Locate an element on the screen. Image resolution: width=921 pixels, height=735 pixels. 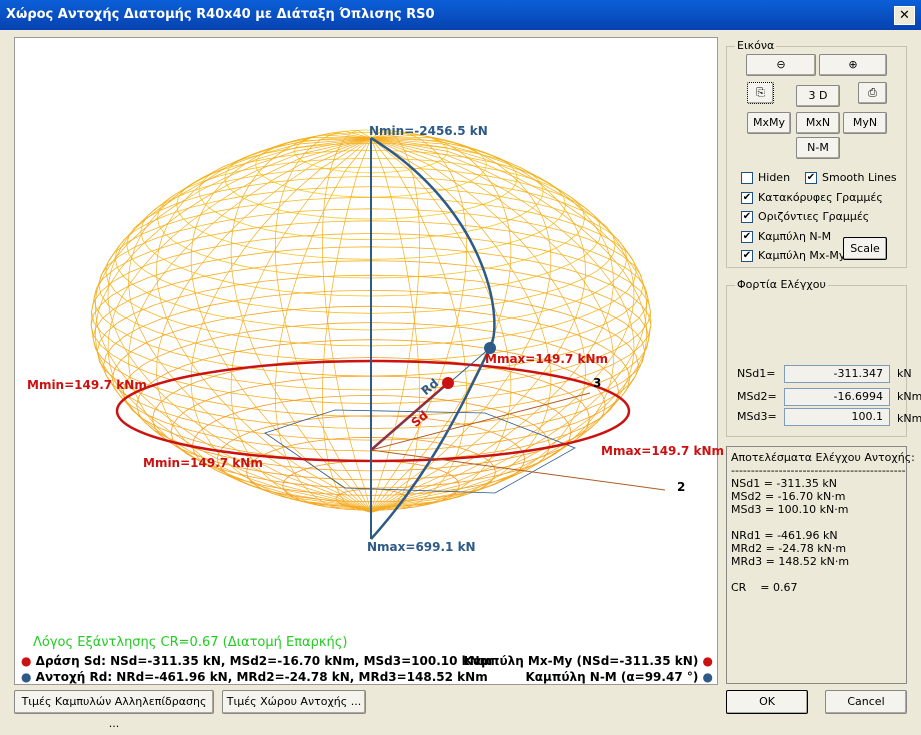
sd-point is located at coordinates (448, 383).